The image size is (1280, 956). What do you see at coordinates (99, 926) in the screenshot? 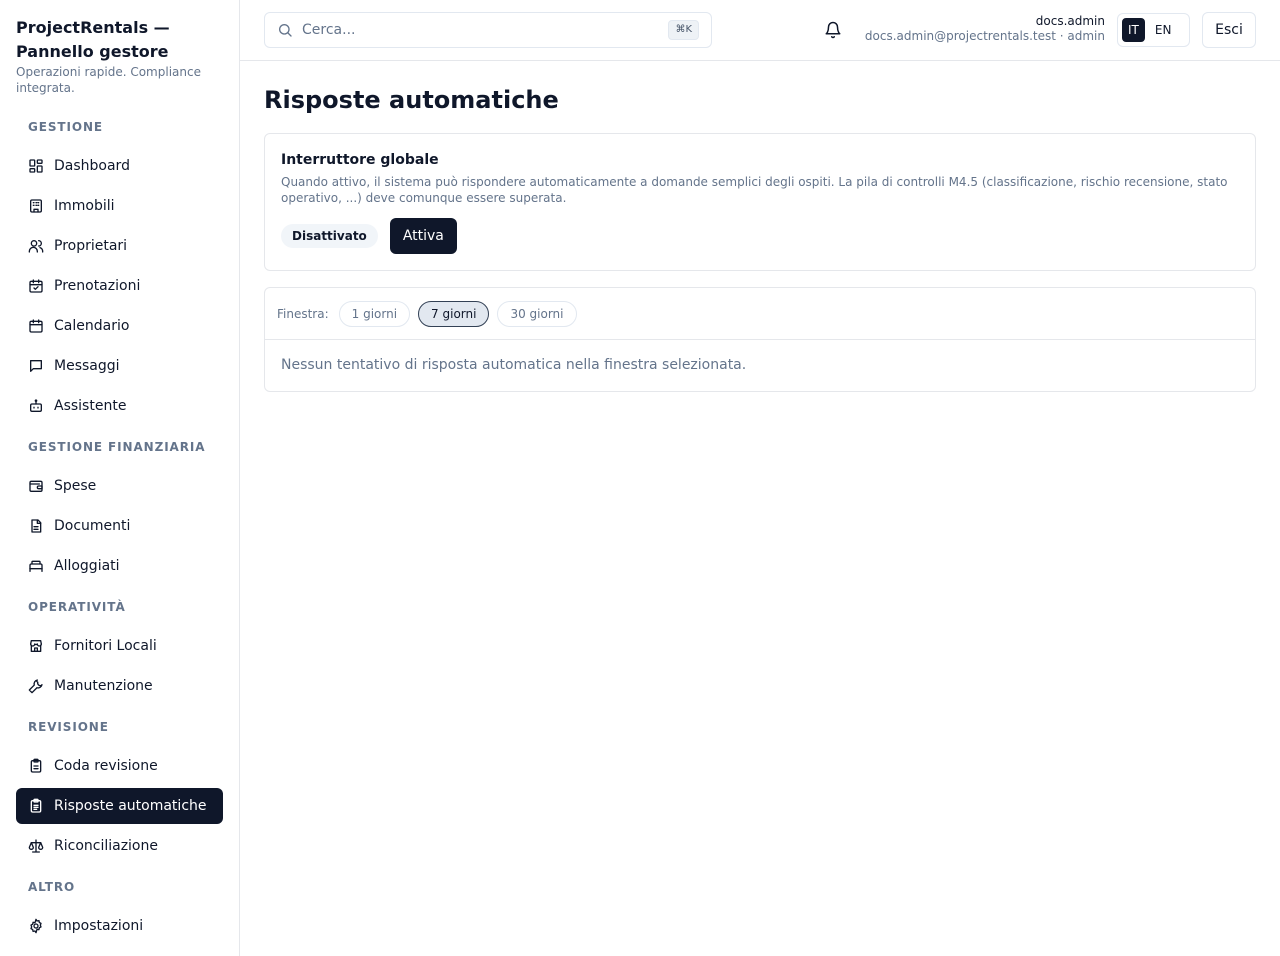
I see `sidebar-item-label: Impostazioni` at bounding box center [99, 926].